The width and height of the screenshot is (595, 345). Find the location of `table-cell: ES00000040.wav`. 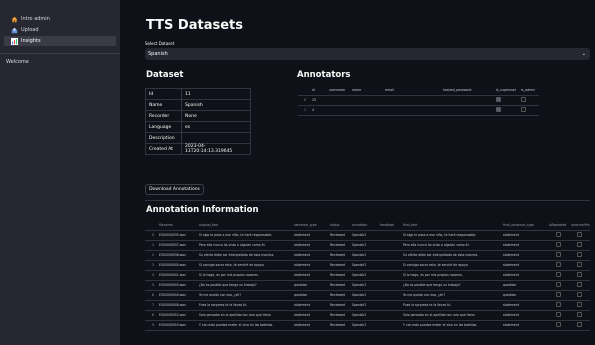

table-cell: ES00000040.wav is located at coordinates (177, 265).